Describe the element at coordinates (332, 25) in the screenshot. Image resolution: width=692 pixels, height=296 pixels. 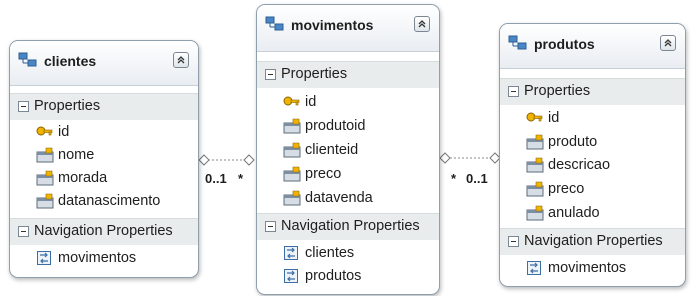
I see `entity-title: movimentos` at that location.